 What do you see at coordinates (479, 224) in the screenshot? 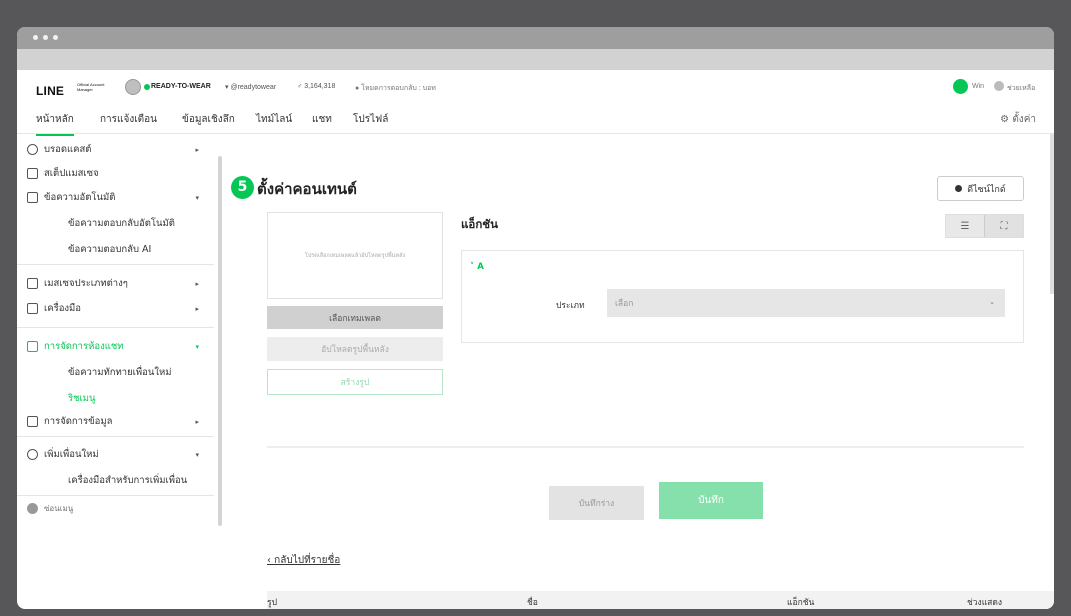
I see `action-section-title: แอ็กชัน` at bounding box center [479, 224].